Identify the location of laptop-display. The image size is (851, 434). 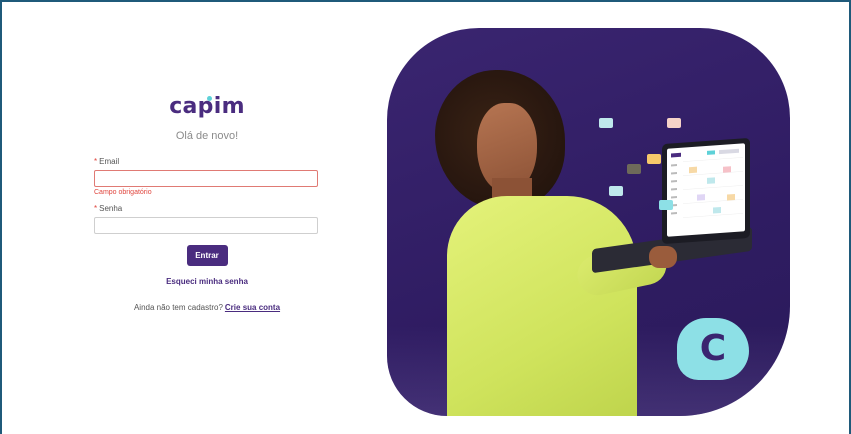
(706, 190).